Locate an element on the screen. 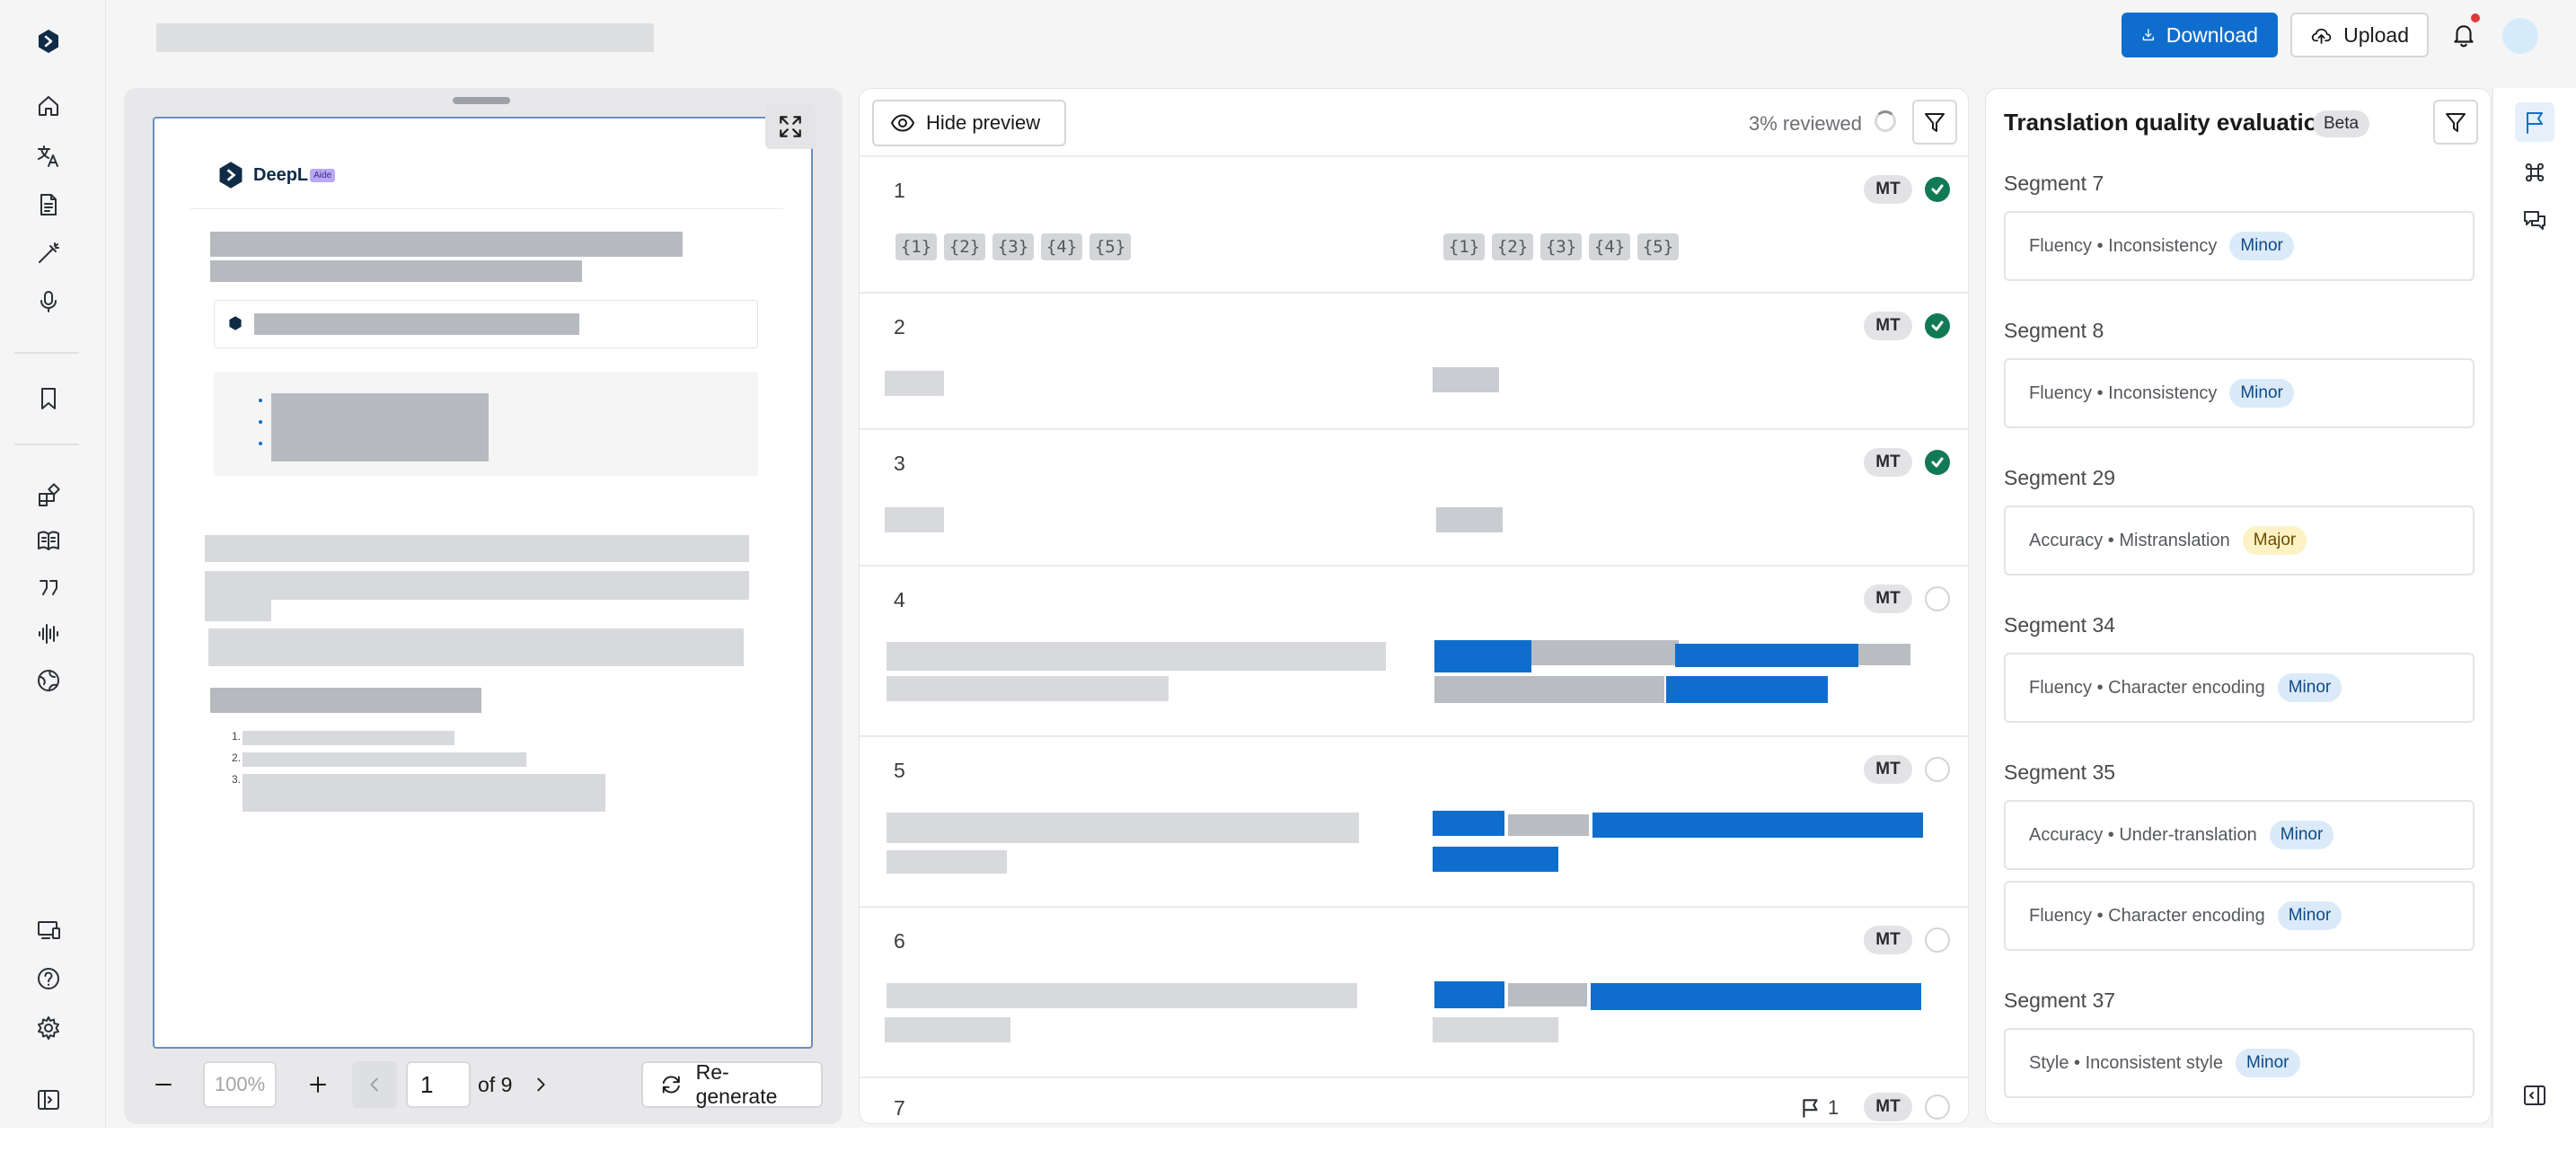 The height and width of the screenshot is (1160, 2576). apps-icon is located at coordinates (48, 495).